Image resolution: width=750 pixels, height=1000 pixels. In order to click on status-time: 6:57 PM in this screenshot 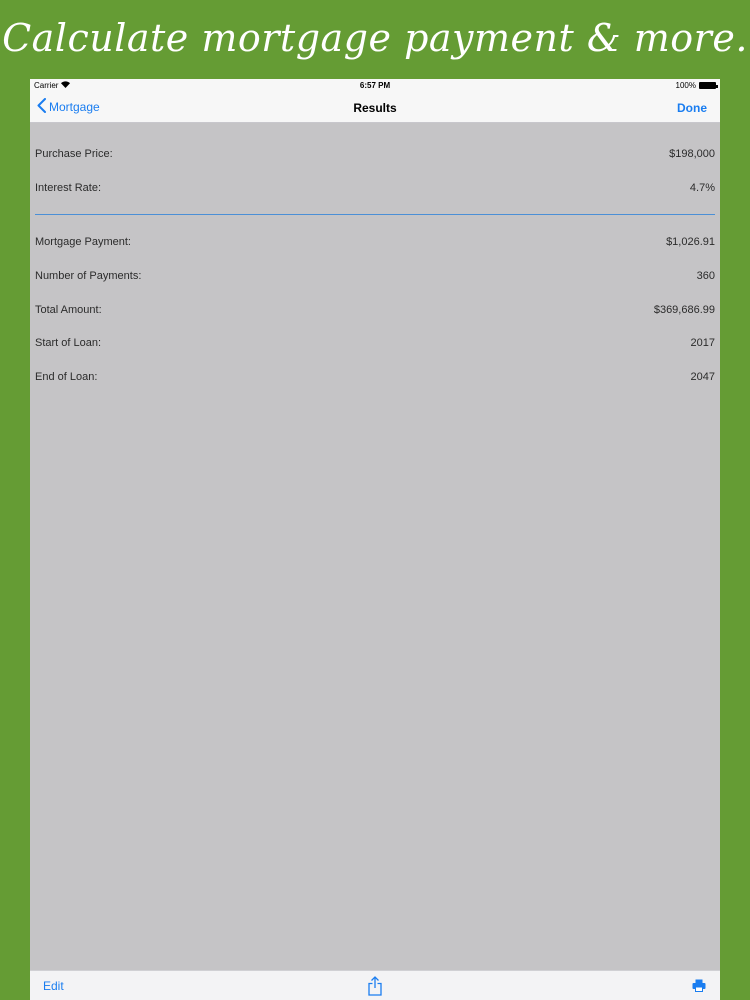, I will do `click(375, 85)`.